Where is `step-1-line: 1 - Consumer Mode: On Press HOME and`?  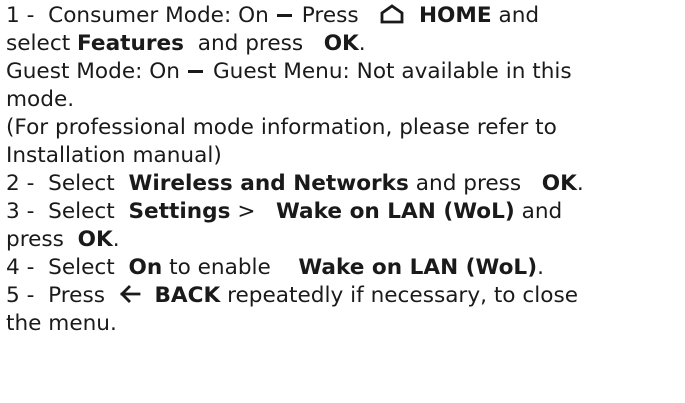
step-1-line: 1 - Consumer Mode: On Press HOME and is located at coordinates (343, 16).